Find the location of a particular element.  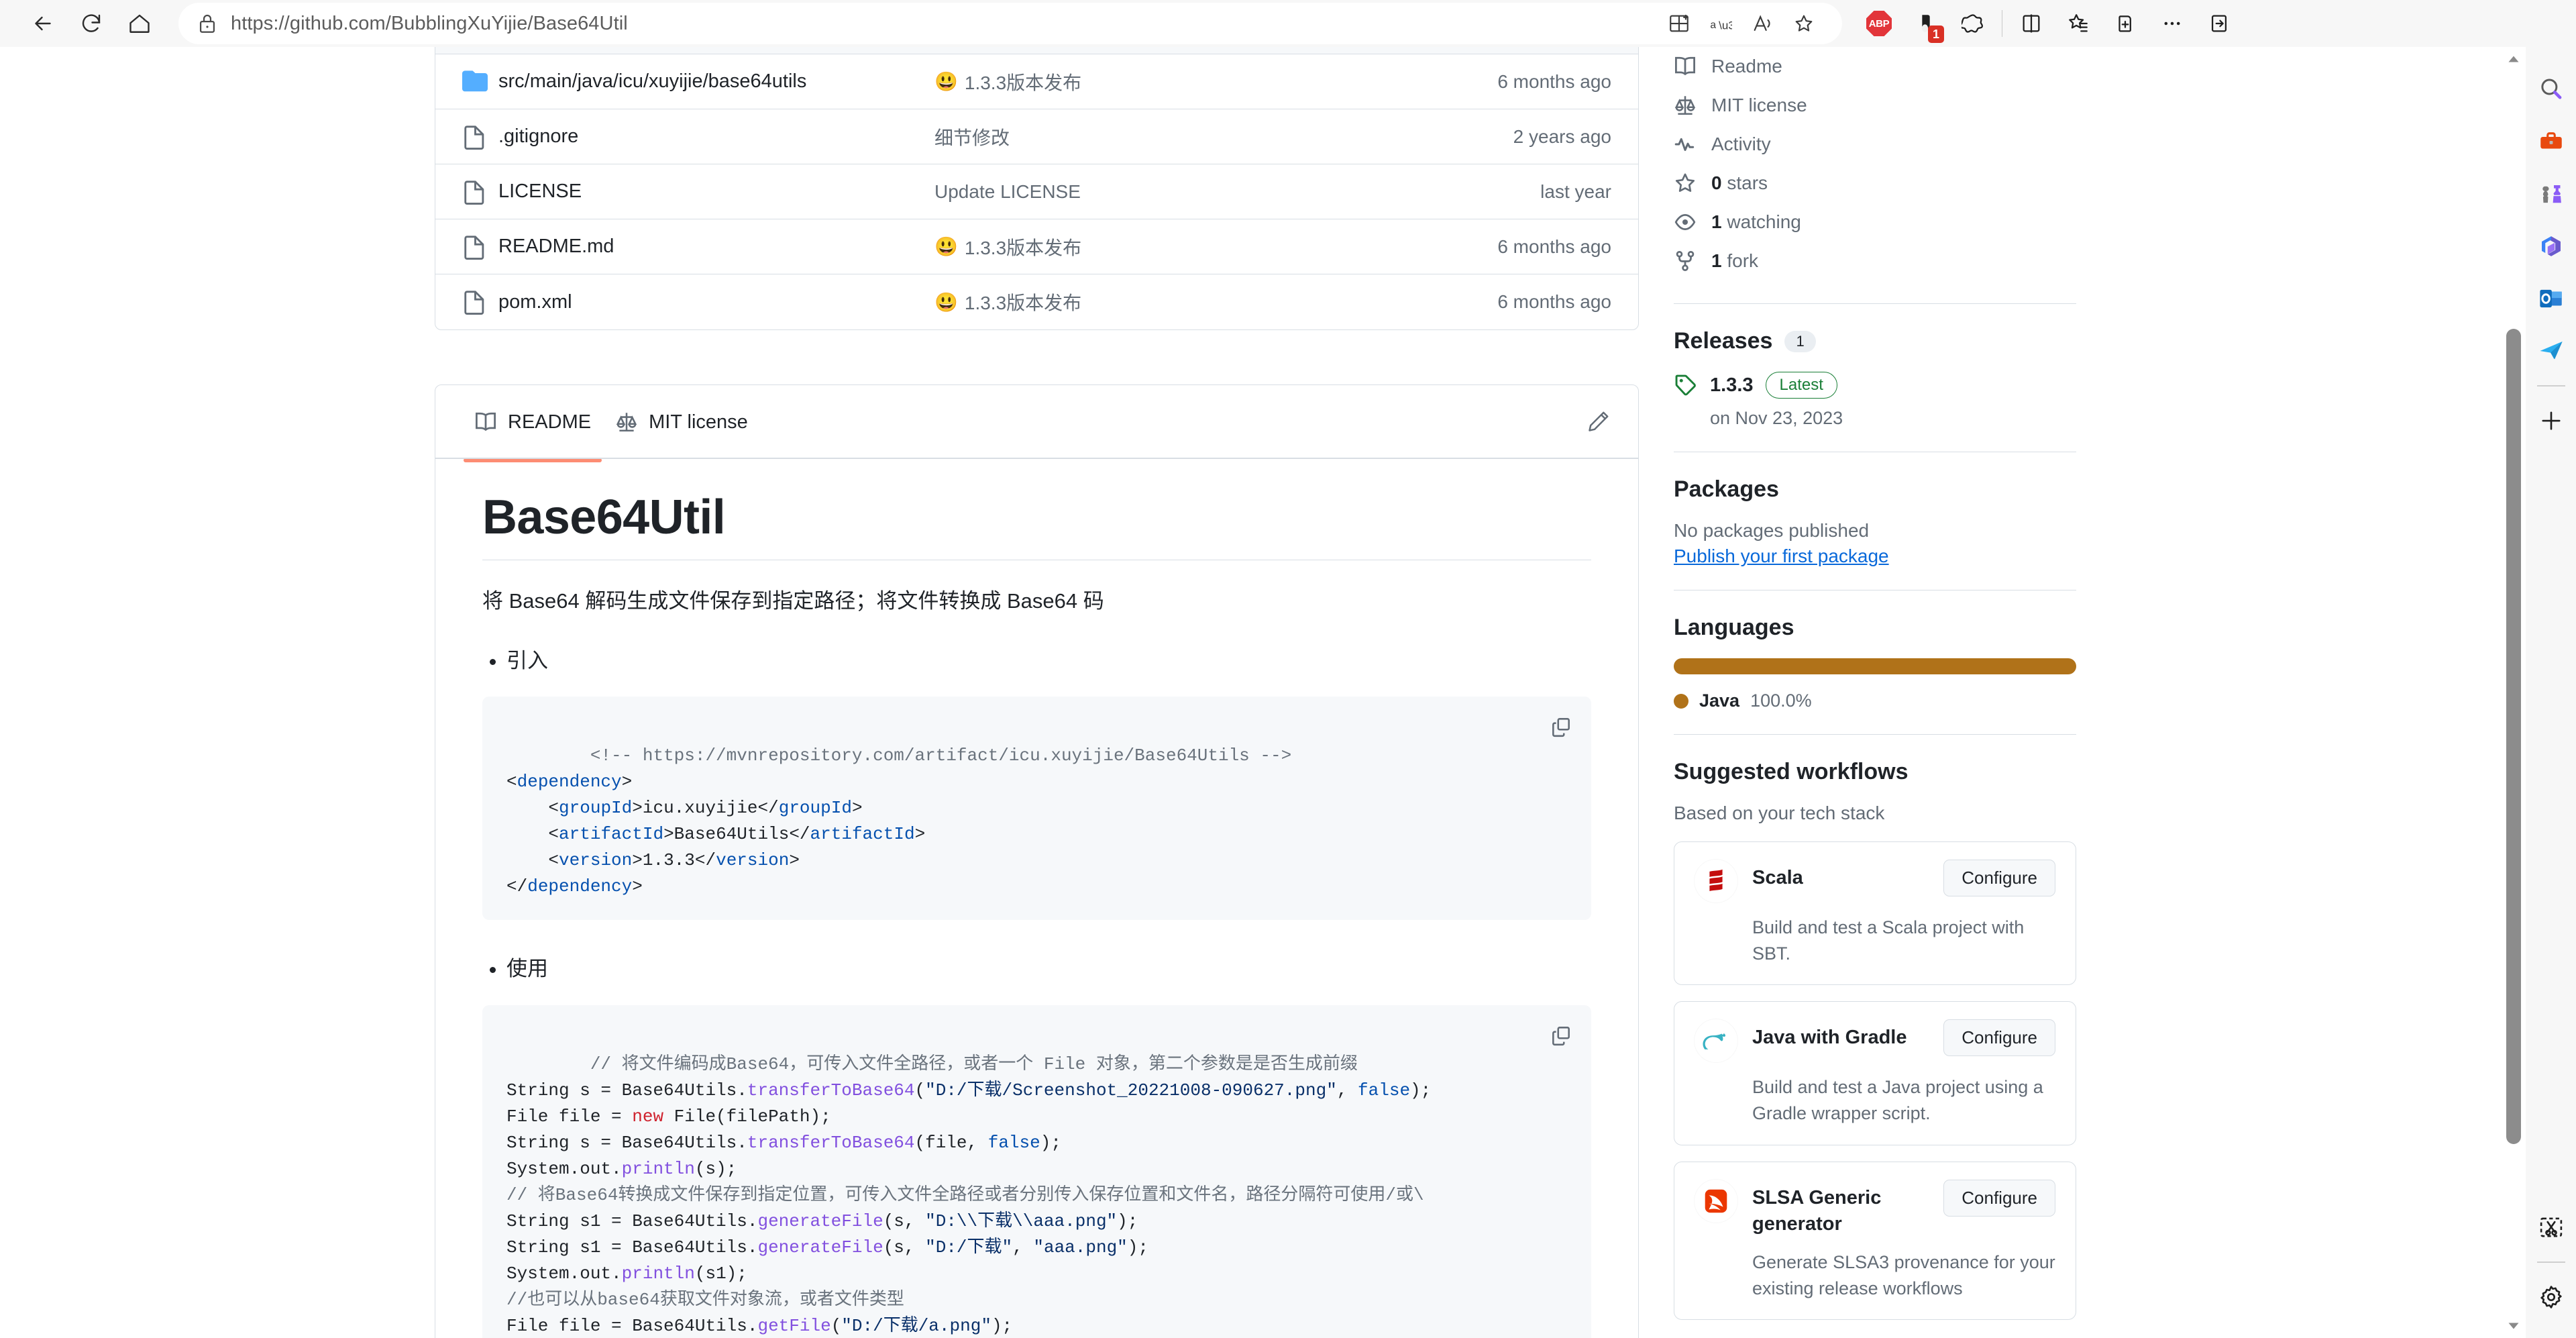

page-scrollbar is located at coordinates (2514, 692).